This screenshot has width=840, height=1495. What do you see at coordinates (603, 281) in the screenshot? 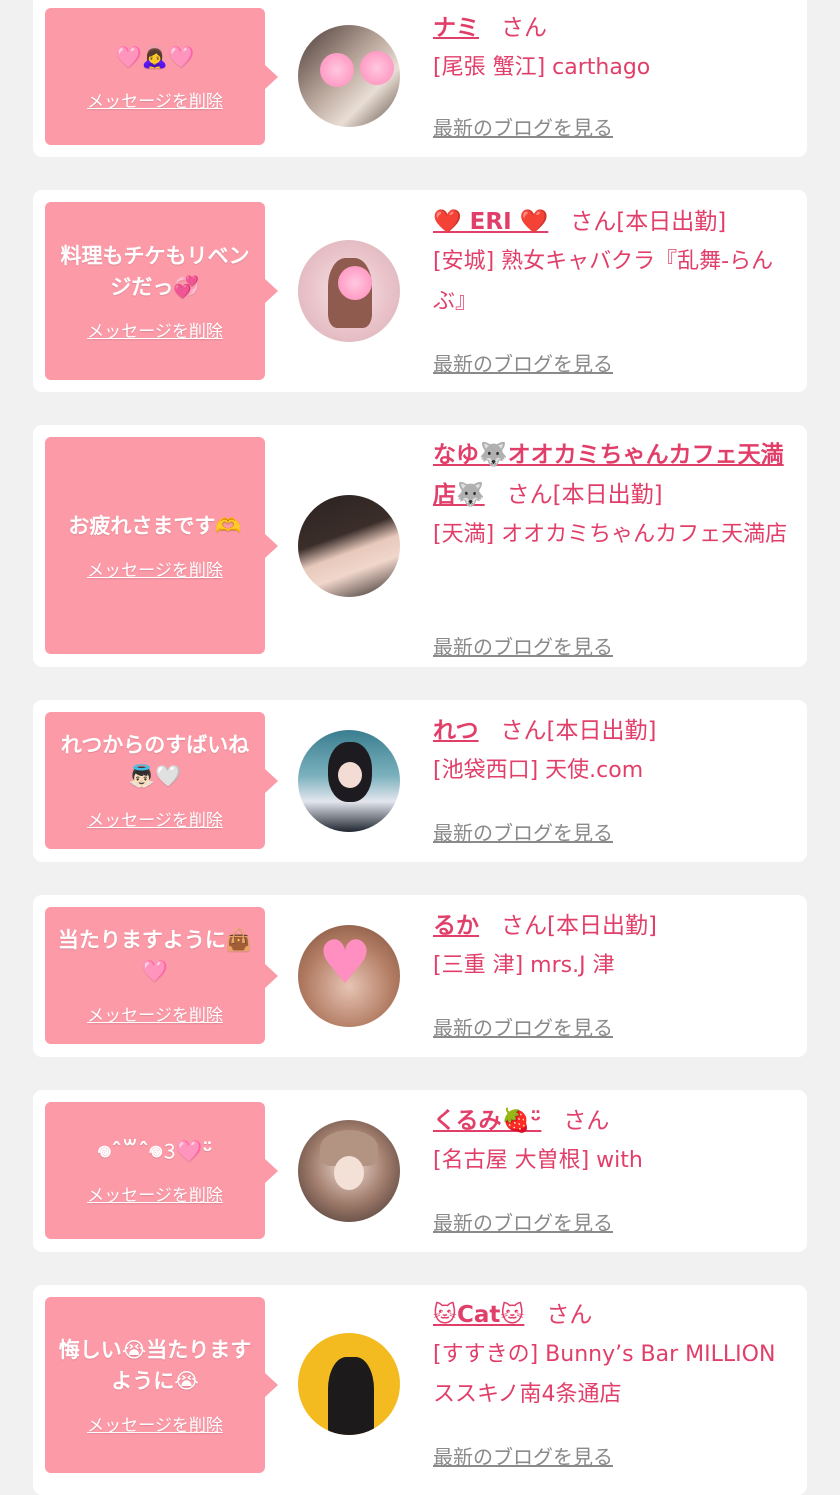
I see `shop-label: [安城] 熟女キャバクラ『乱舞-らんぶ』` at bounding box center [603, 281].